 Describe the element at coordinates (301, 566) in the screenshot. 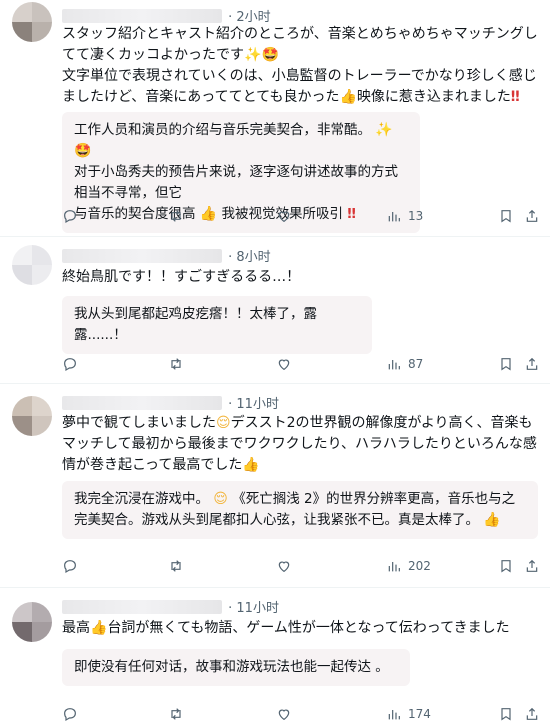

I see `action-bar: 202` at that location.